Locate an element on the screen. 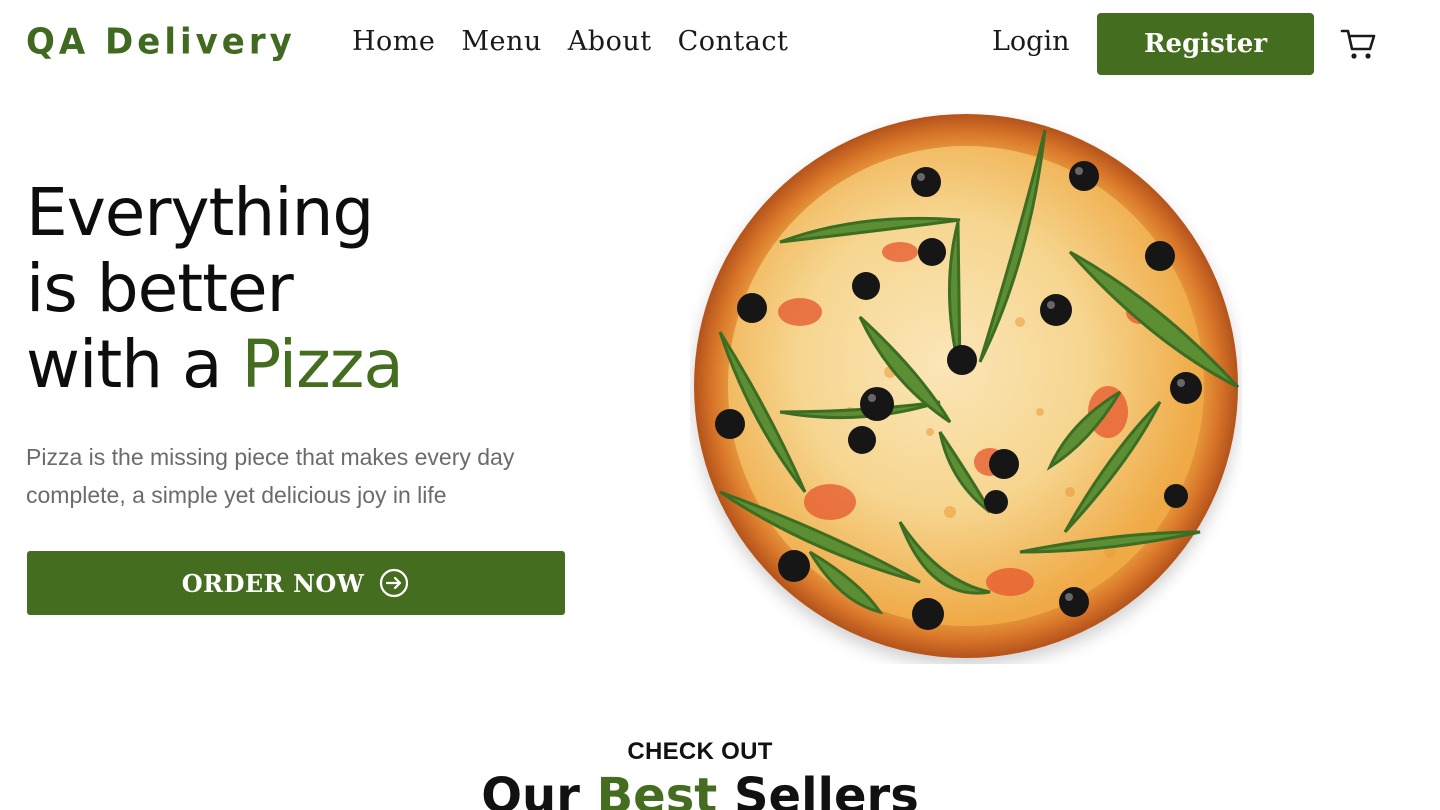 The height and width of the screenshot is (810, 1440). hero-title-line2: is better is located at coordinates (160, 288).